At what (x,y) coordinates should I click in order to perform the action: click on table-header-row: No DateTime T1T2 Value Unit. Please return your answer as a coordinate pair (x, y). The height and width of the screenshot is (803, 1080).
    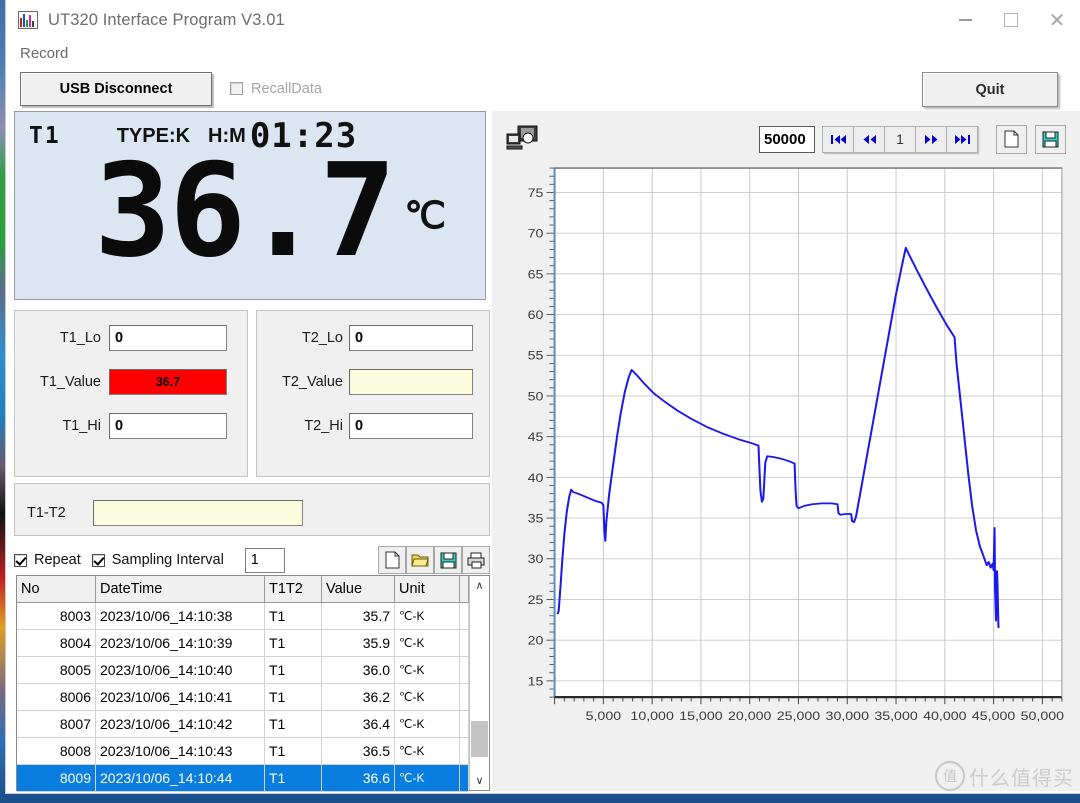
    Looking at the image, I should click on (243, 589).